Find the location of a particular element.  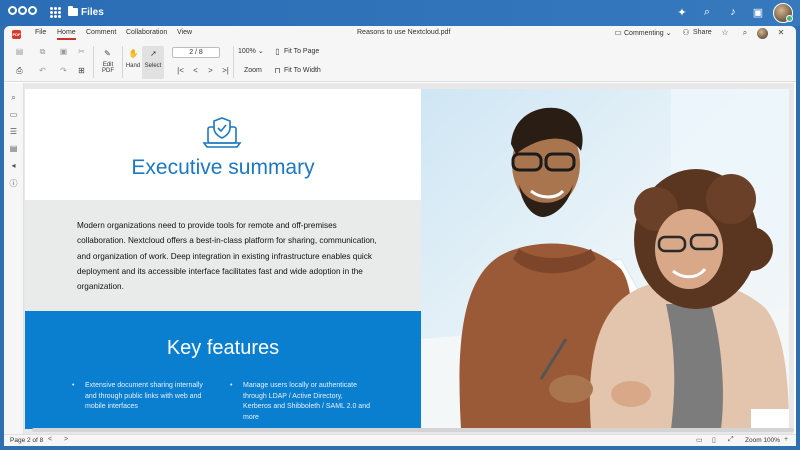

commenting-mode-dropdown: Commenting ⌄ is located at coordinates (648, 33).